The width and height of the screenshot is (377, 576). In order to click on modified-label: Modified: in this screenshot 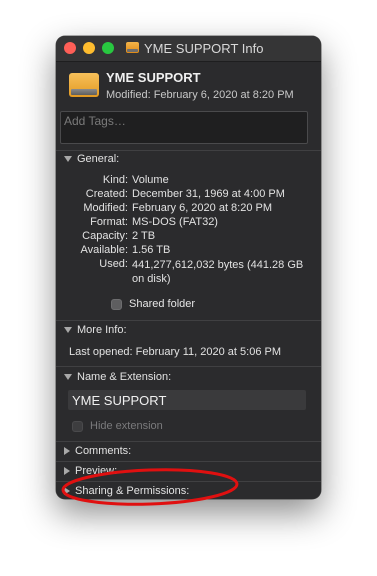, I will do `click(105, 208)`.